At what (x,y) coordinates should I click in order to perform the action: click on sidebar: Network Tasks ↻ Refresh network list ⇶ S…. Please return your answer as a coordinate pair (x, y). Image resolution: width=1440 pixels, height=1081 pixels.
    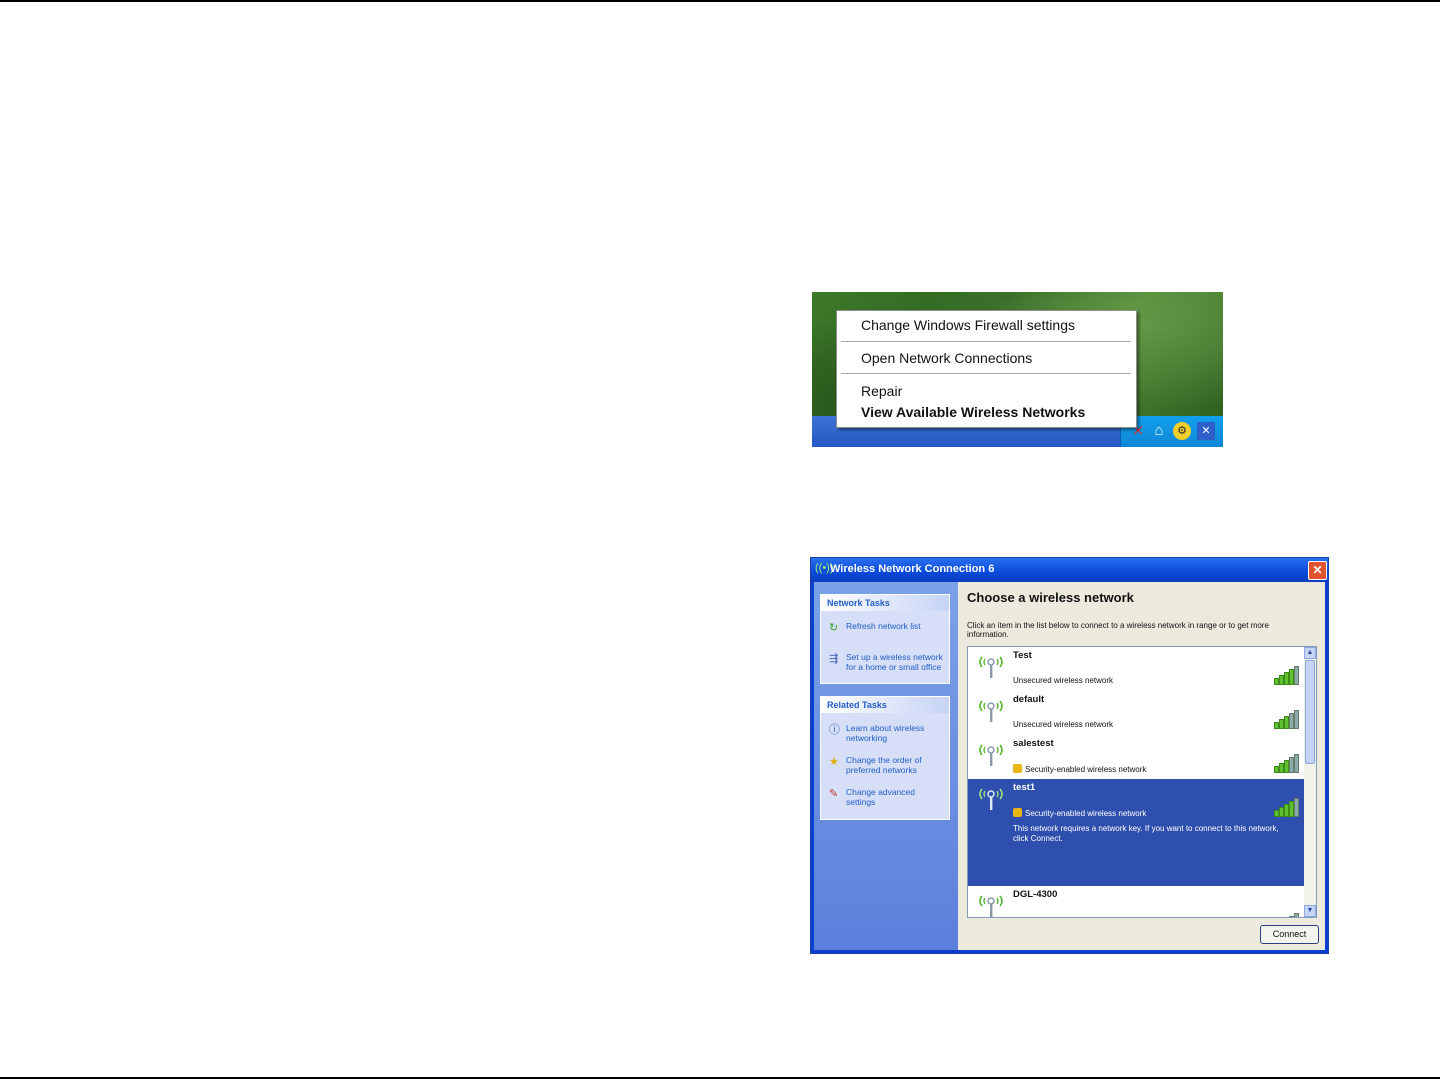
    Looking at the image, I should click on (886, 766).